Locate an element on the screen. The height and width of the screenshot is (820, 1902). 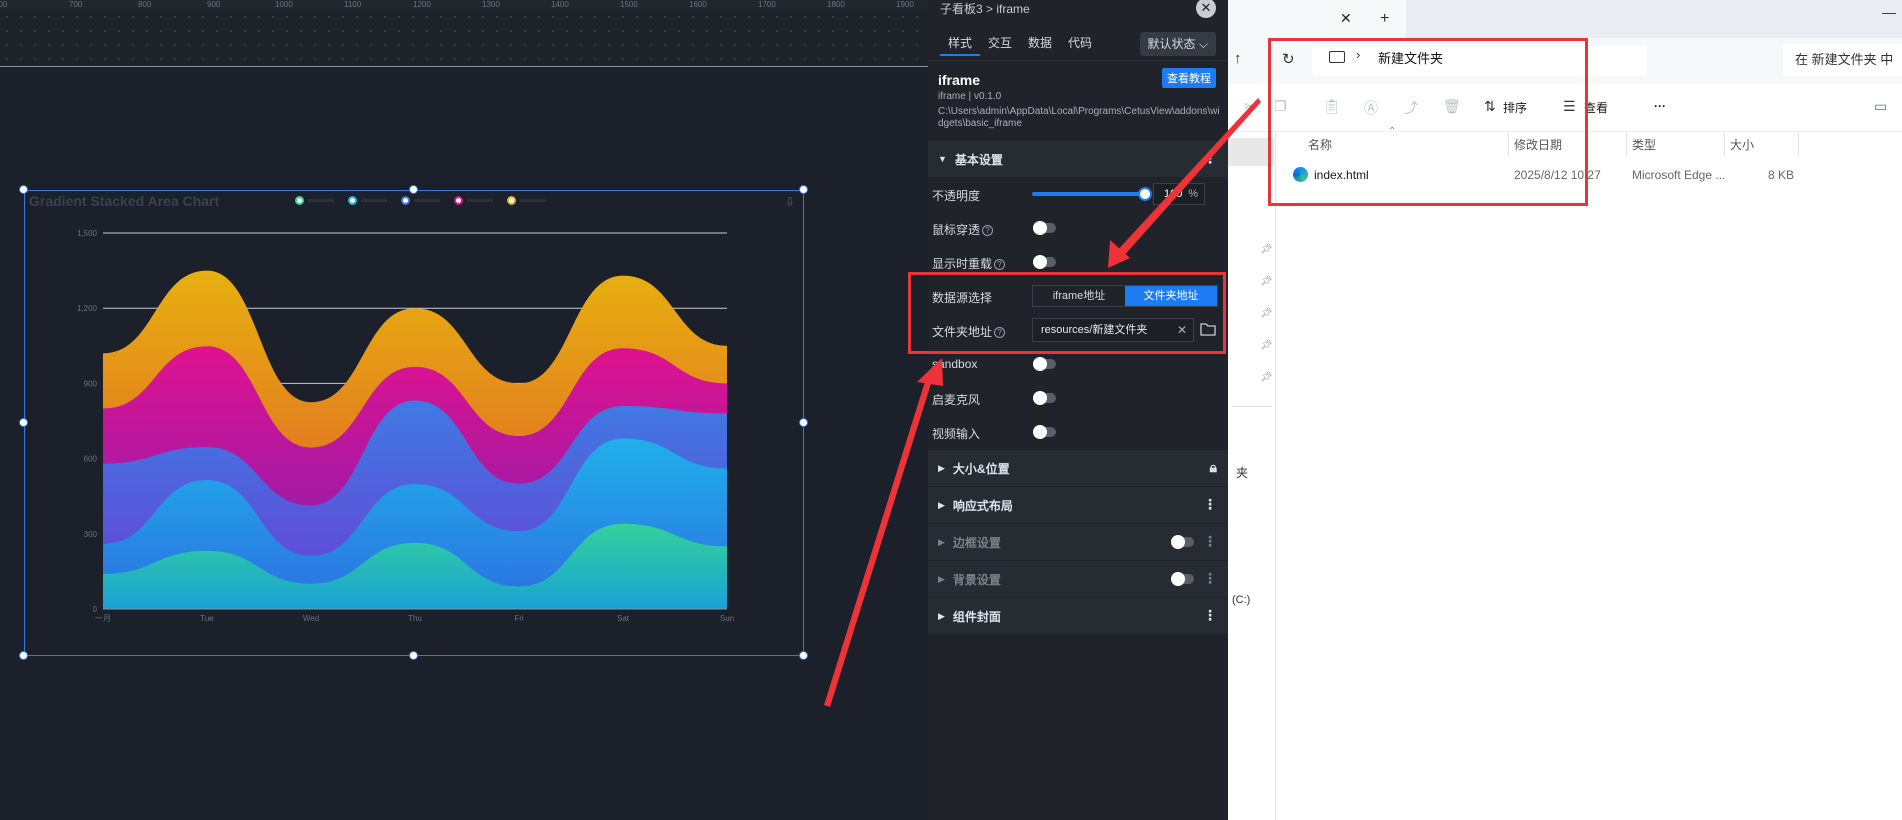
arrow-left-to-panel is located at coordinates (879, 539).